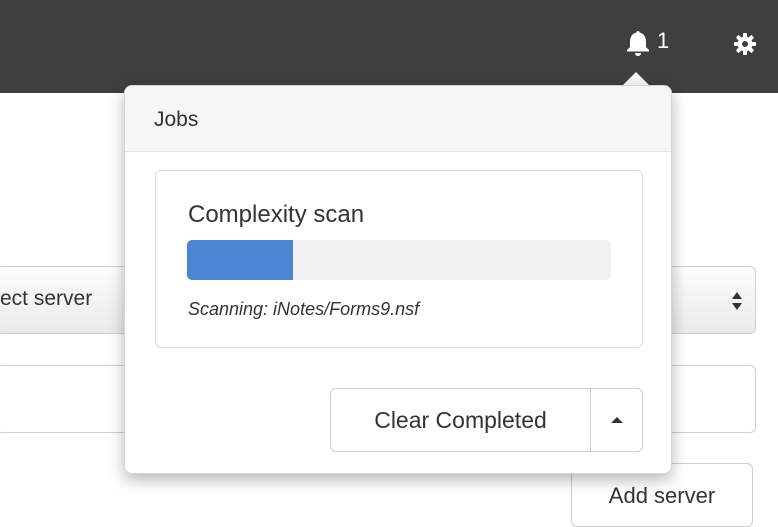 The width and height of the screenshot is (778, 527). What do you see at coordinates (176, 119) in the screenshot?
I see `popover-title: Jobs` at bounding box center [176, 119].